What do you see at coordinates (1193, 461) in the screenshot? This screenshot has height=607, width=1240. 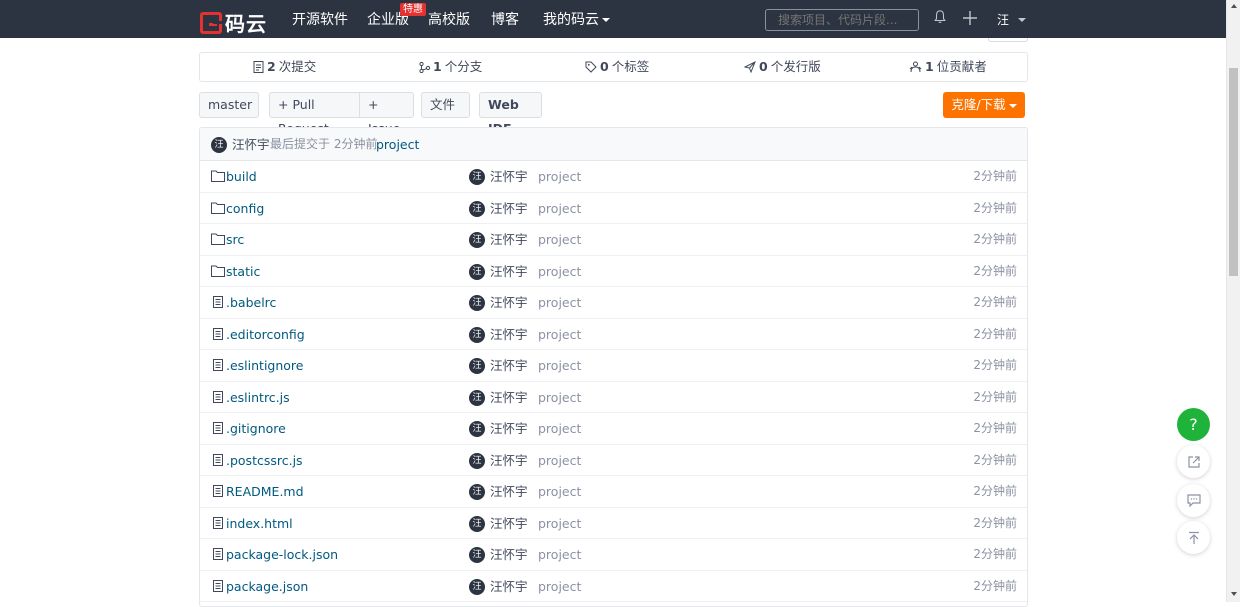 I see `share-button` at bounding box center [1193, 461].